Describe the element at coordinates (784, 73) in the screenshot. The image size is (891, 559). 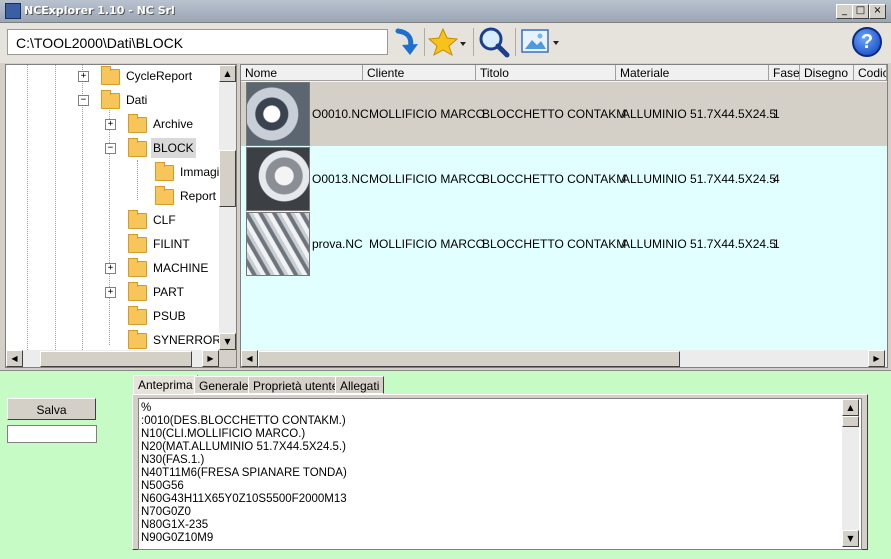
I see `column-header-fase: Fase` at that location.